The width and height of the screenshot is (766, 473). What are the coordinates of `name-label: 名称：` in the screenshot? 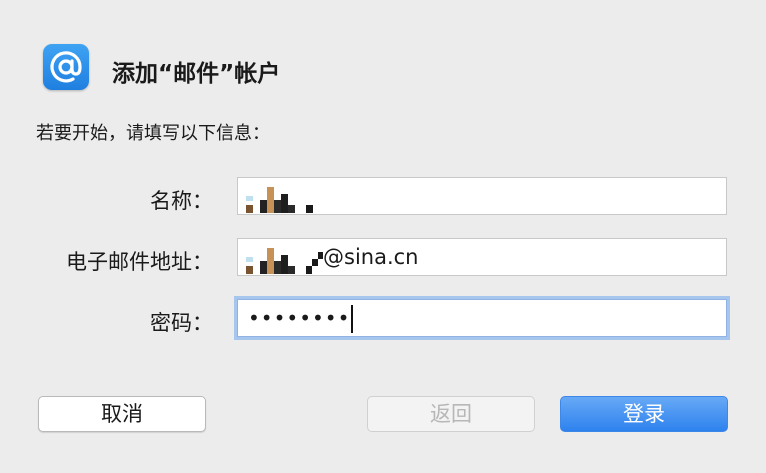 It's located at (181, 201).